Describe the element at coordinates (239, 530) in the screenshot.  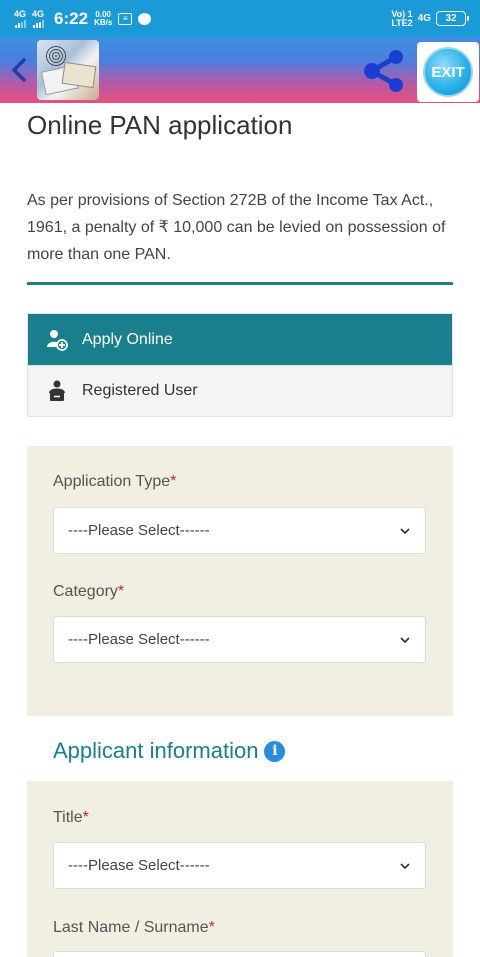
I see `application-type-select: ----Please Select------` at that location.